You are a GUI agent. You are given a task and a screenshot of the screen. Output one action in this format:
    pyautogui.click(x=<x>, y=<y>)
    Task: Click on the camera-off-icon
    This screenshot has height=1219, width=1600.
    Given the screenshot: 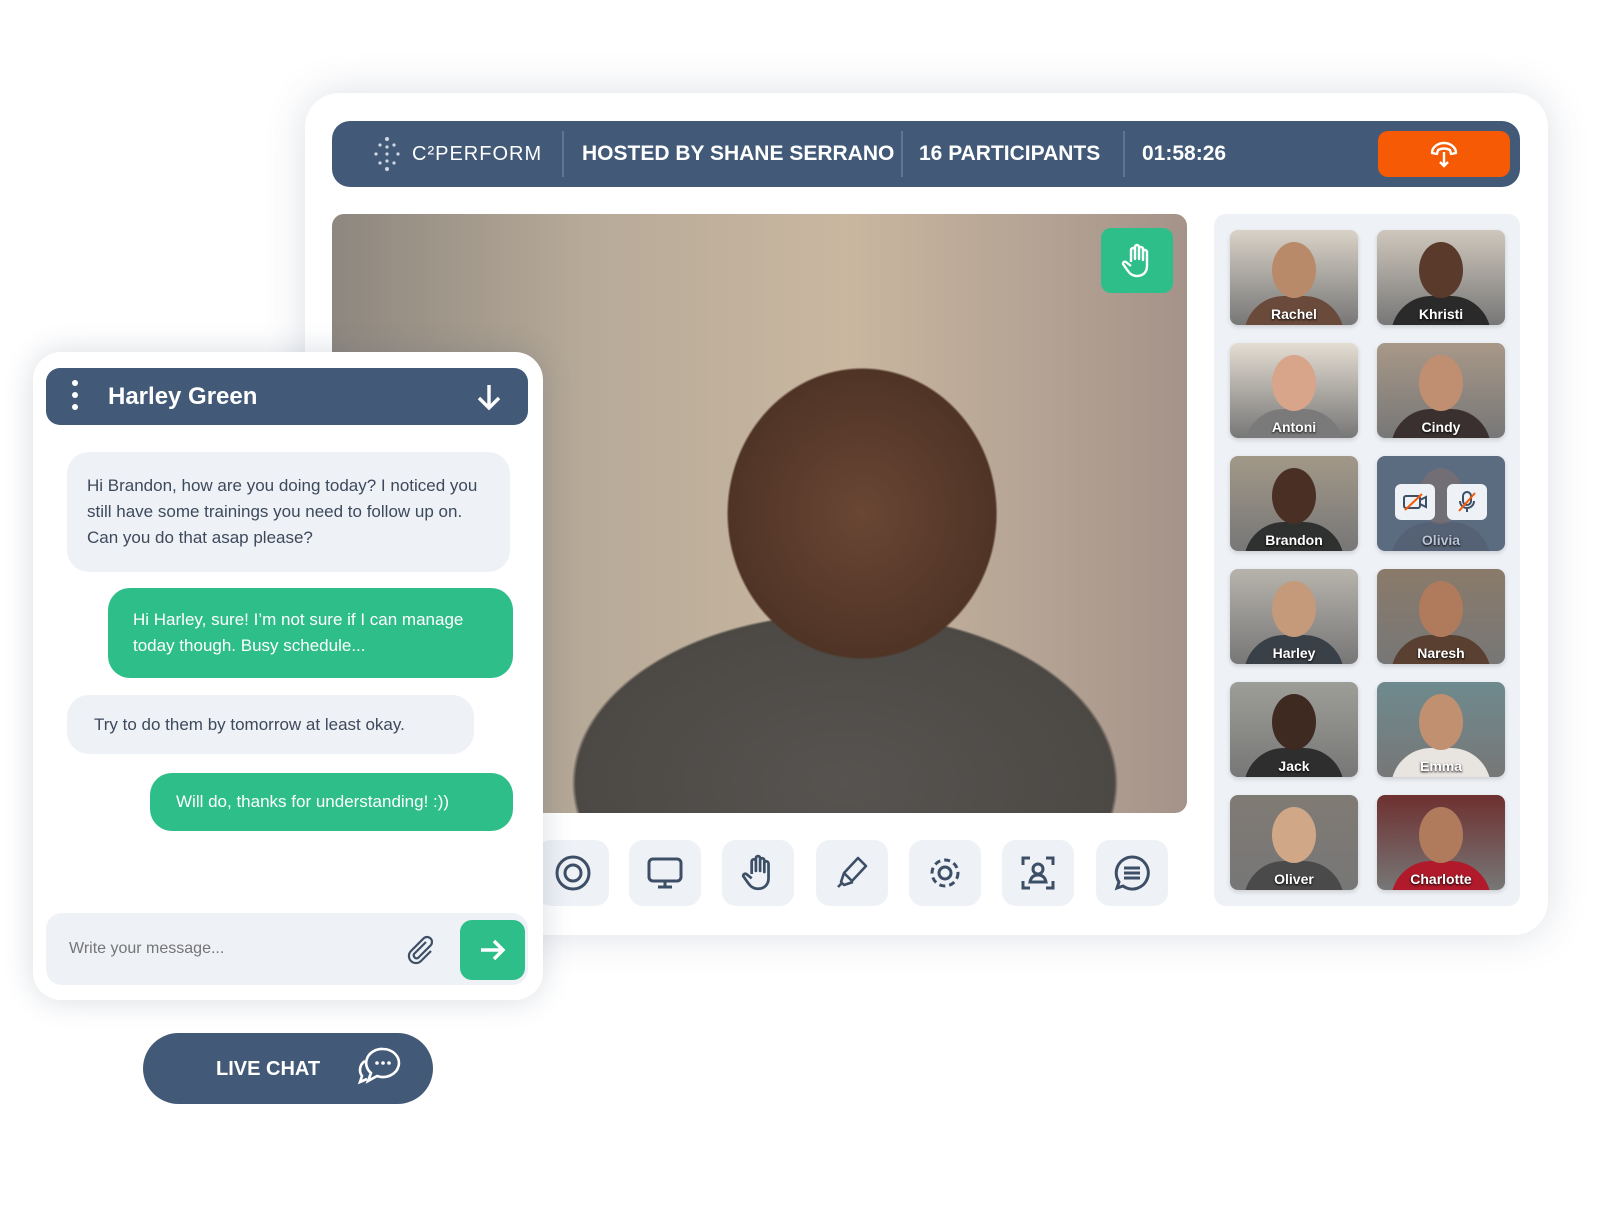 What is the action you would take?
    pyautogui.click(x=1415, y=502)
    